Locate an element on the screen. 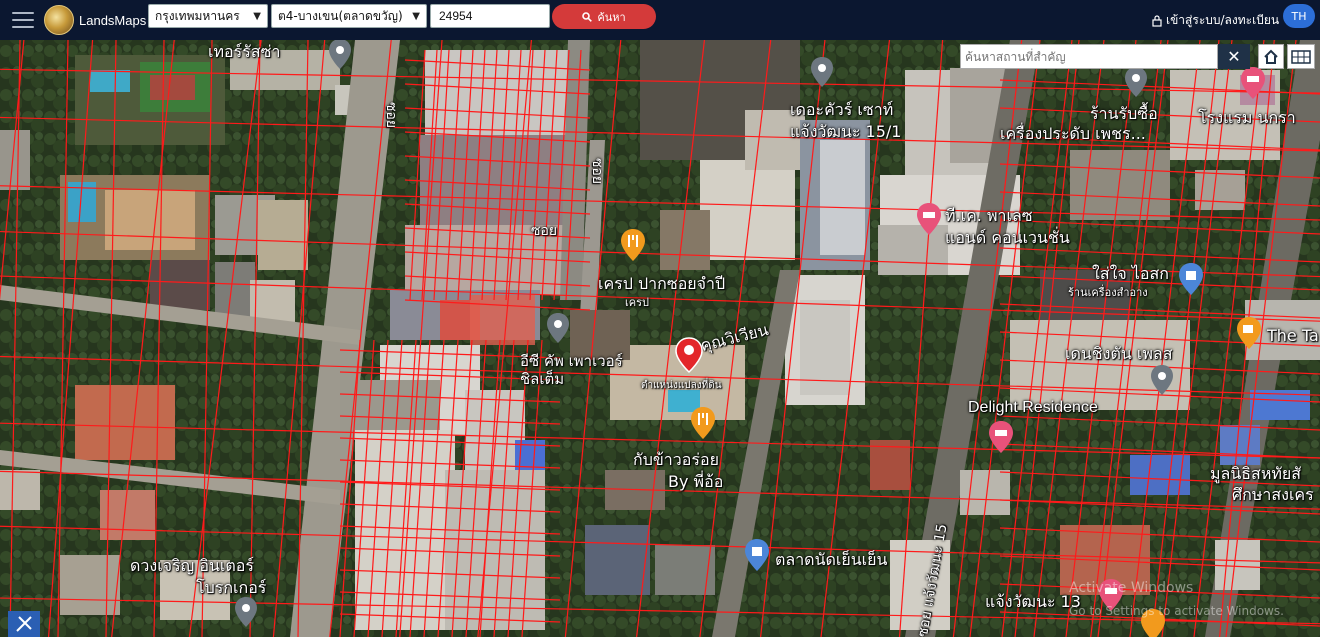 The width and height of the screenshot is (1320, 637). search-icon is located at coordinates (587, 16).